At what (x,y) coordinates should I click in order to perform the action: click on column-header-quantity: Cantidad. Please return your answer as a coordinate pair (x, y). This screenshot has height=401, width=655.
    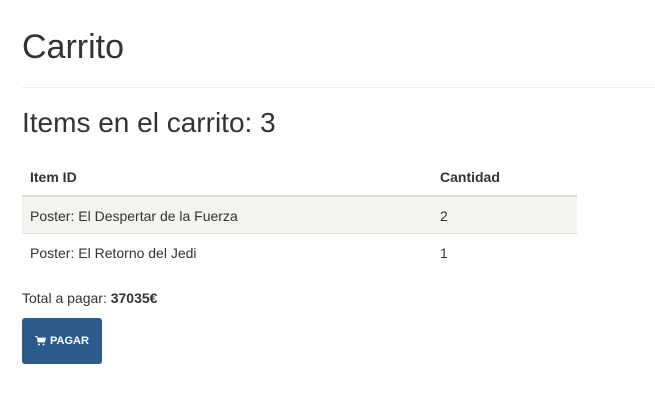
    Looking at the image, I should click on (504, 178).